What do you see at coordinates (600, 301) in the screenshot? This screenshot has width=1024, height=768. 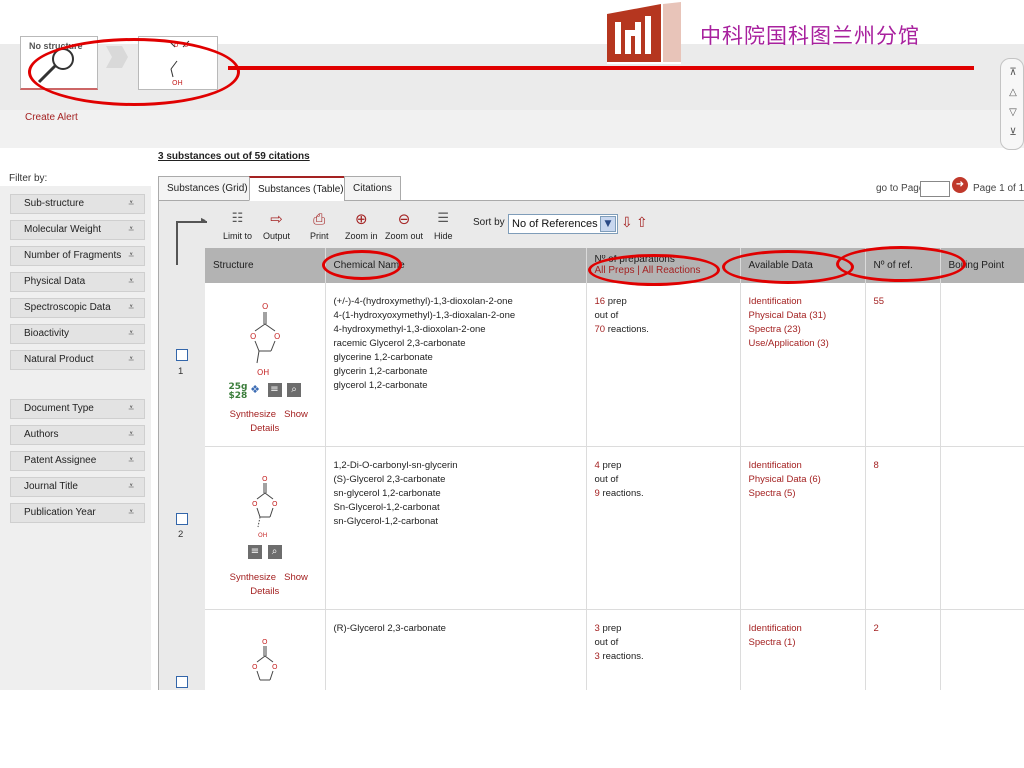 I see `prep-count-link: 16` at bounding box center [600, 301].